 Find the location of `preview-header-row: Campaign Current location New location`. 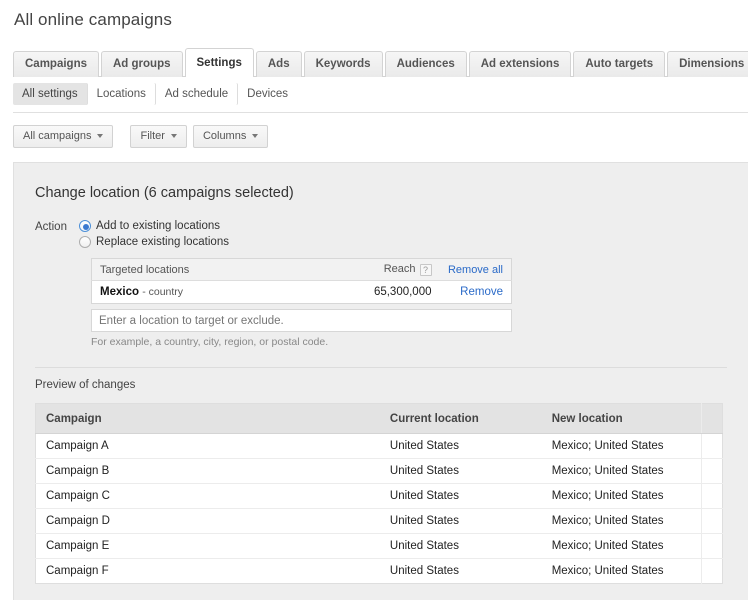

preview-header-row: Campaign Current location New location is located at coordinates (379, 418).